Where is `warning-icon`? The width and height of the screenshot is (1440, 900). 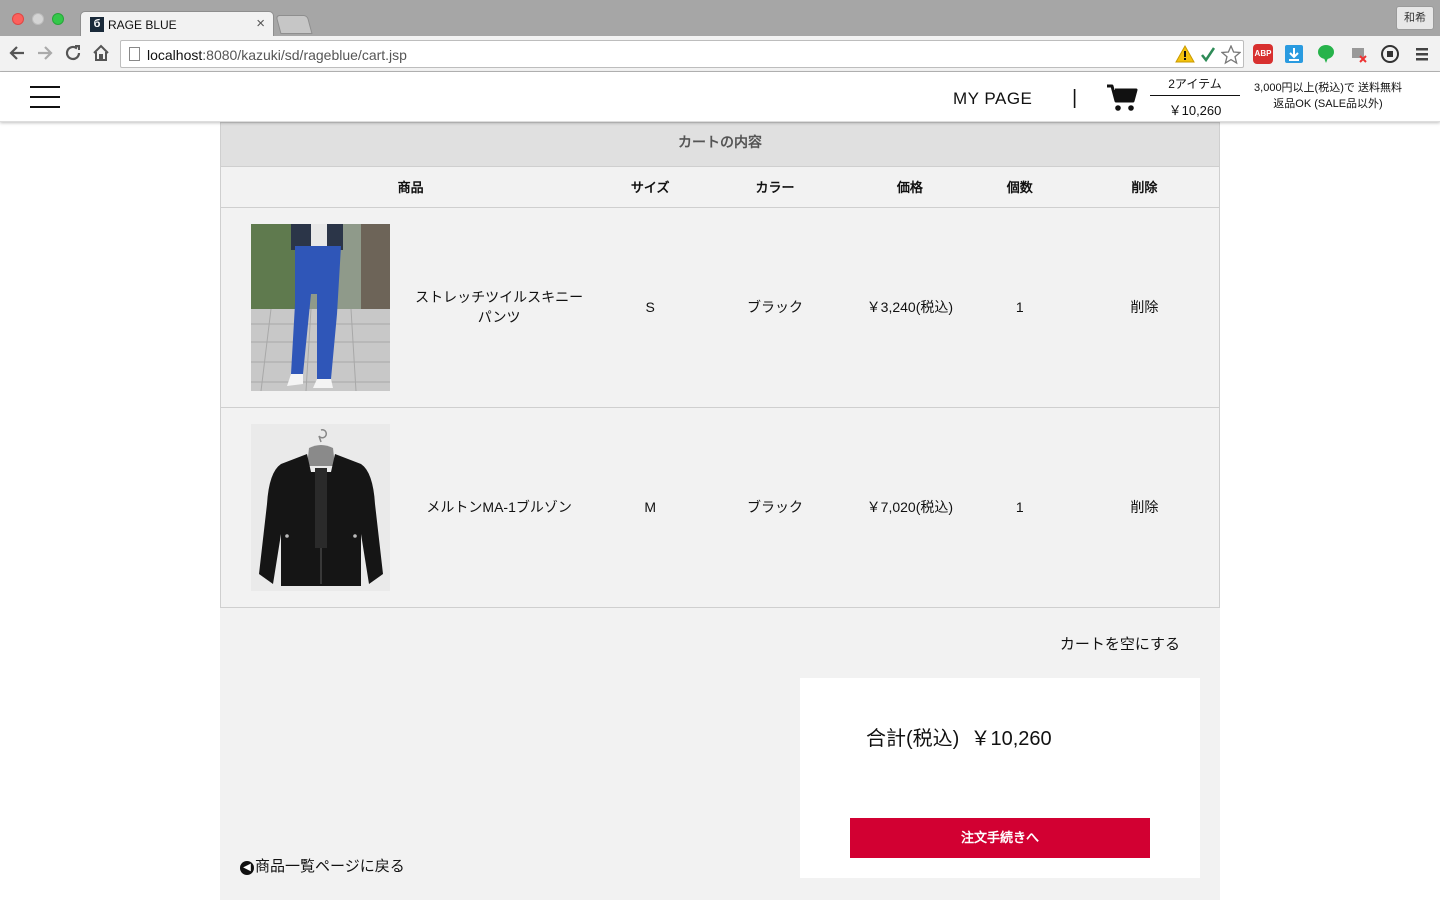 warning-icon is located at coordinates (1185, 56).